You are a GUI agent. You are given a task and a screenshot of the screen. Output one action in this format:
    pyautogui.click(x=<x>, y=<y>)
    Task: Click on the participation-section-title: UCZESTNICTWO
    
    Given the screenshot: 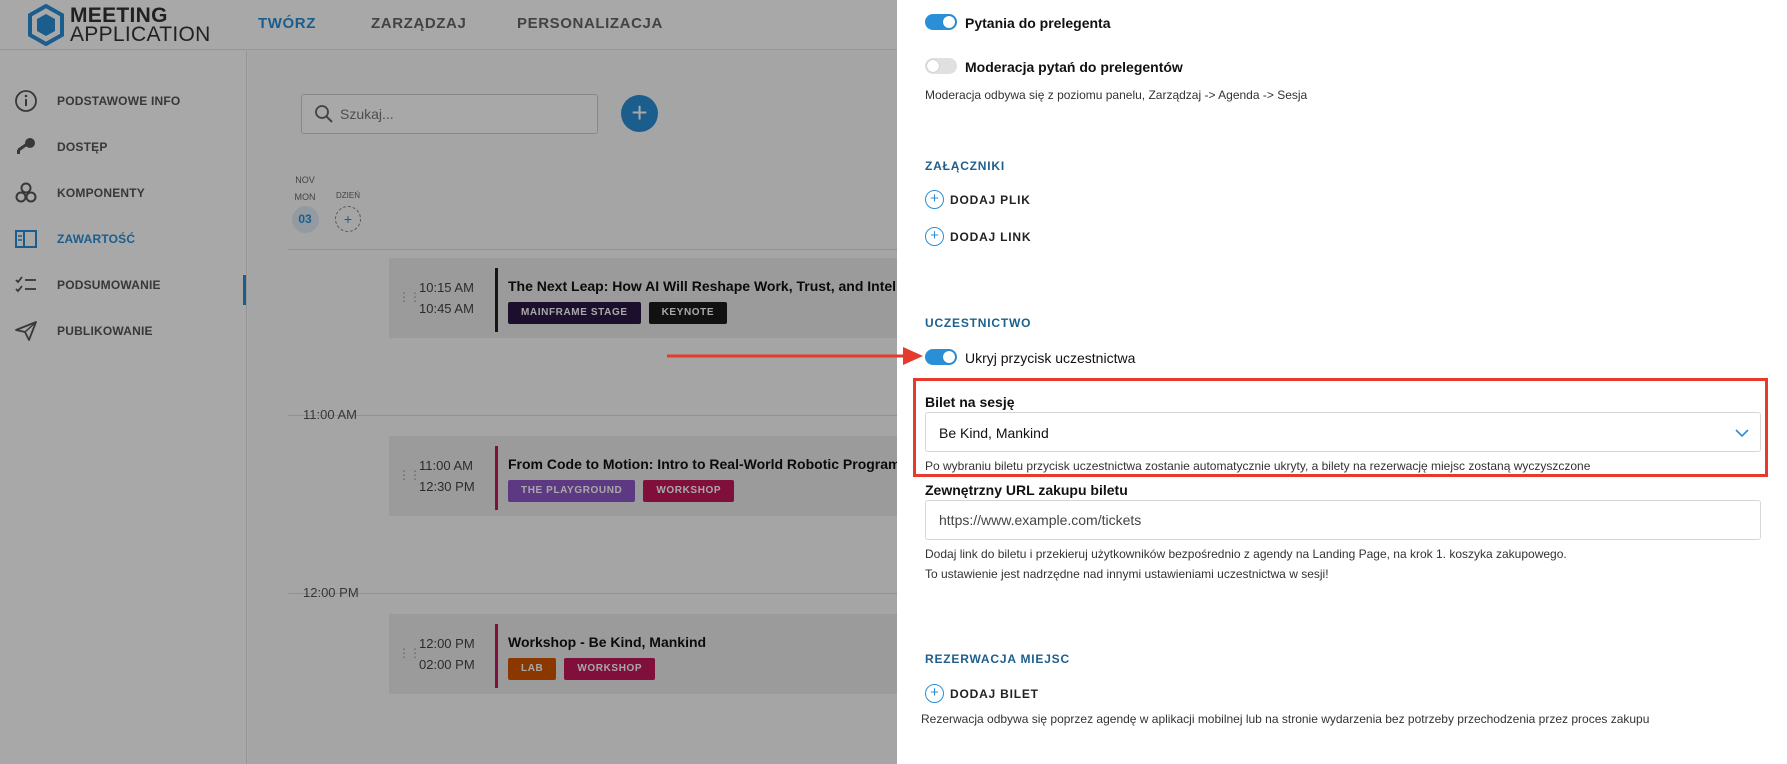 What is the action you would take?
    pyautogui.click(x=978, y=323)
    